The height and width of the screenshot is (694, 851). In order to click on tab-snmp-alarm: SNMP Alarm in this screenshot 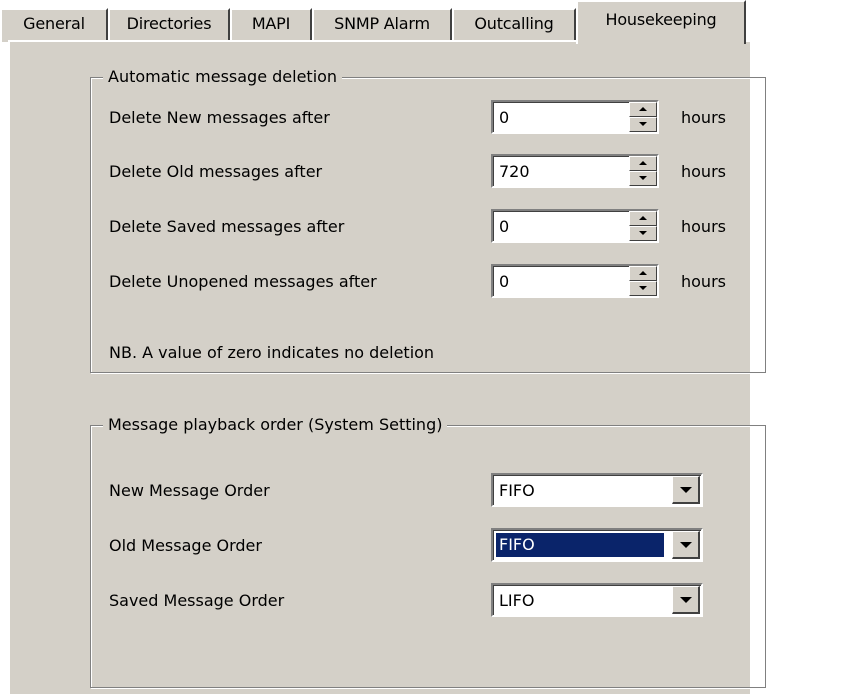, I will do `click(382, 25)`.